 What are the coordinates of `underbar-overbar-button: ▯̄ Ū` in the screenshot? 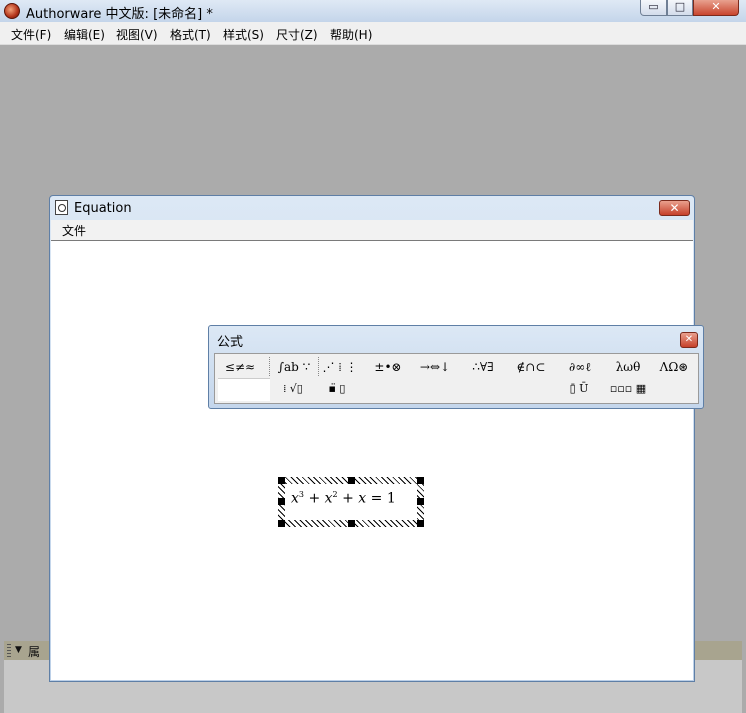 It's located at (579, 389).